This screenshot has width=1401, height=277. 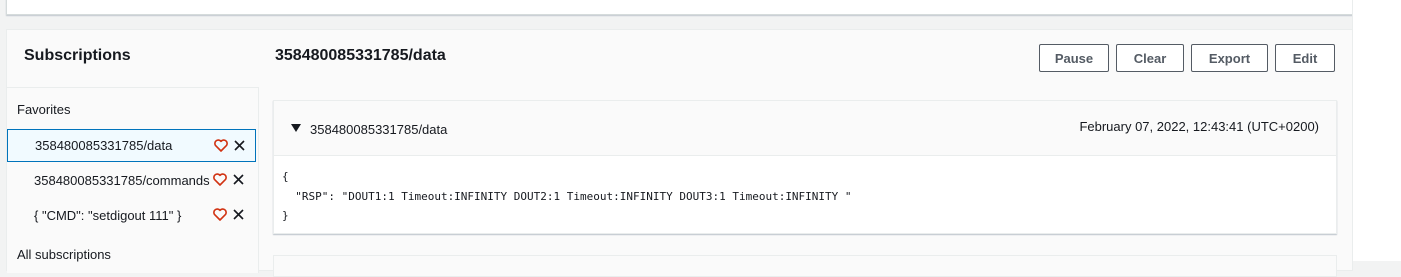 What do you see at coordinates (1305, 58) in the screenshot?
I see `edit-button: Edit` at bounding box center [1305, 58].